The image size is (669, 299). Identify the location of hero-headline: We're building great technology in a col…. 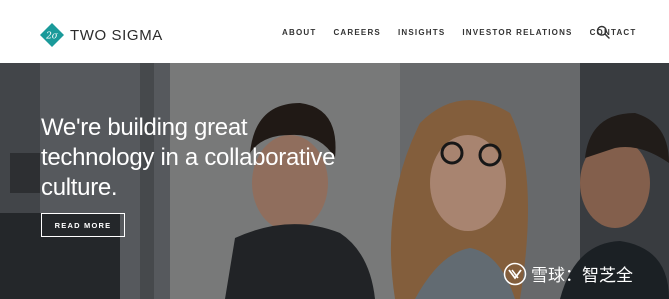
(188, 157).